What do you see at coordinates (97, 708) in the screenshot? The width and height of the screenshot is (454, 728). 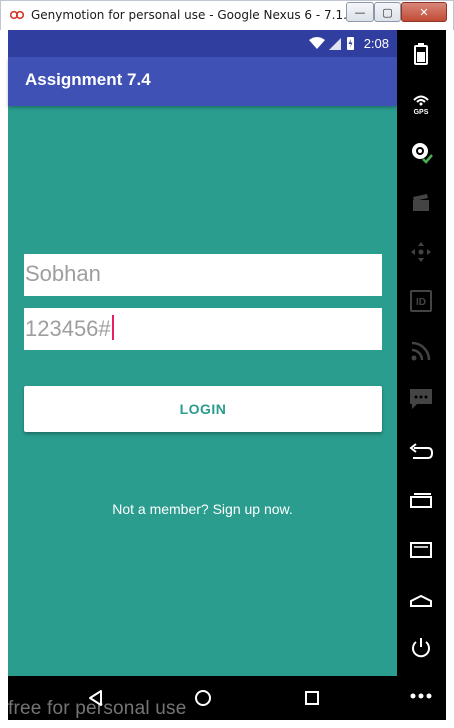 I see `personal-use-watermark: free for personal use` at bounding box center [97, 708].